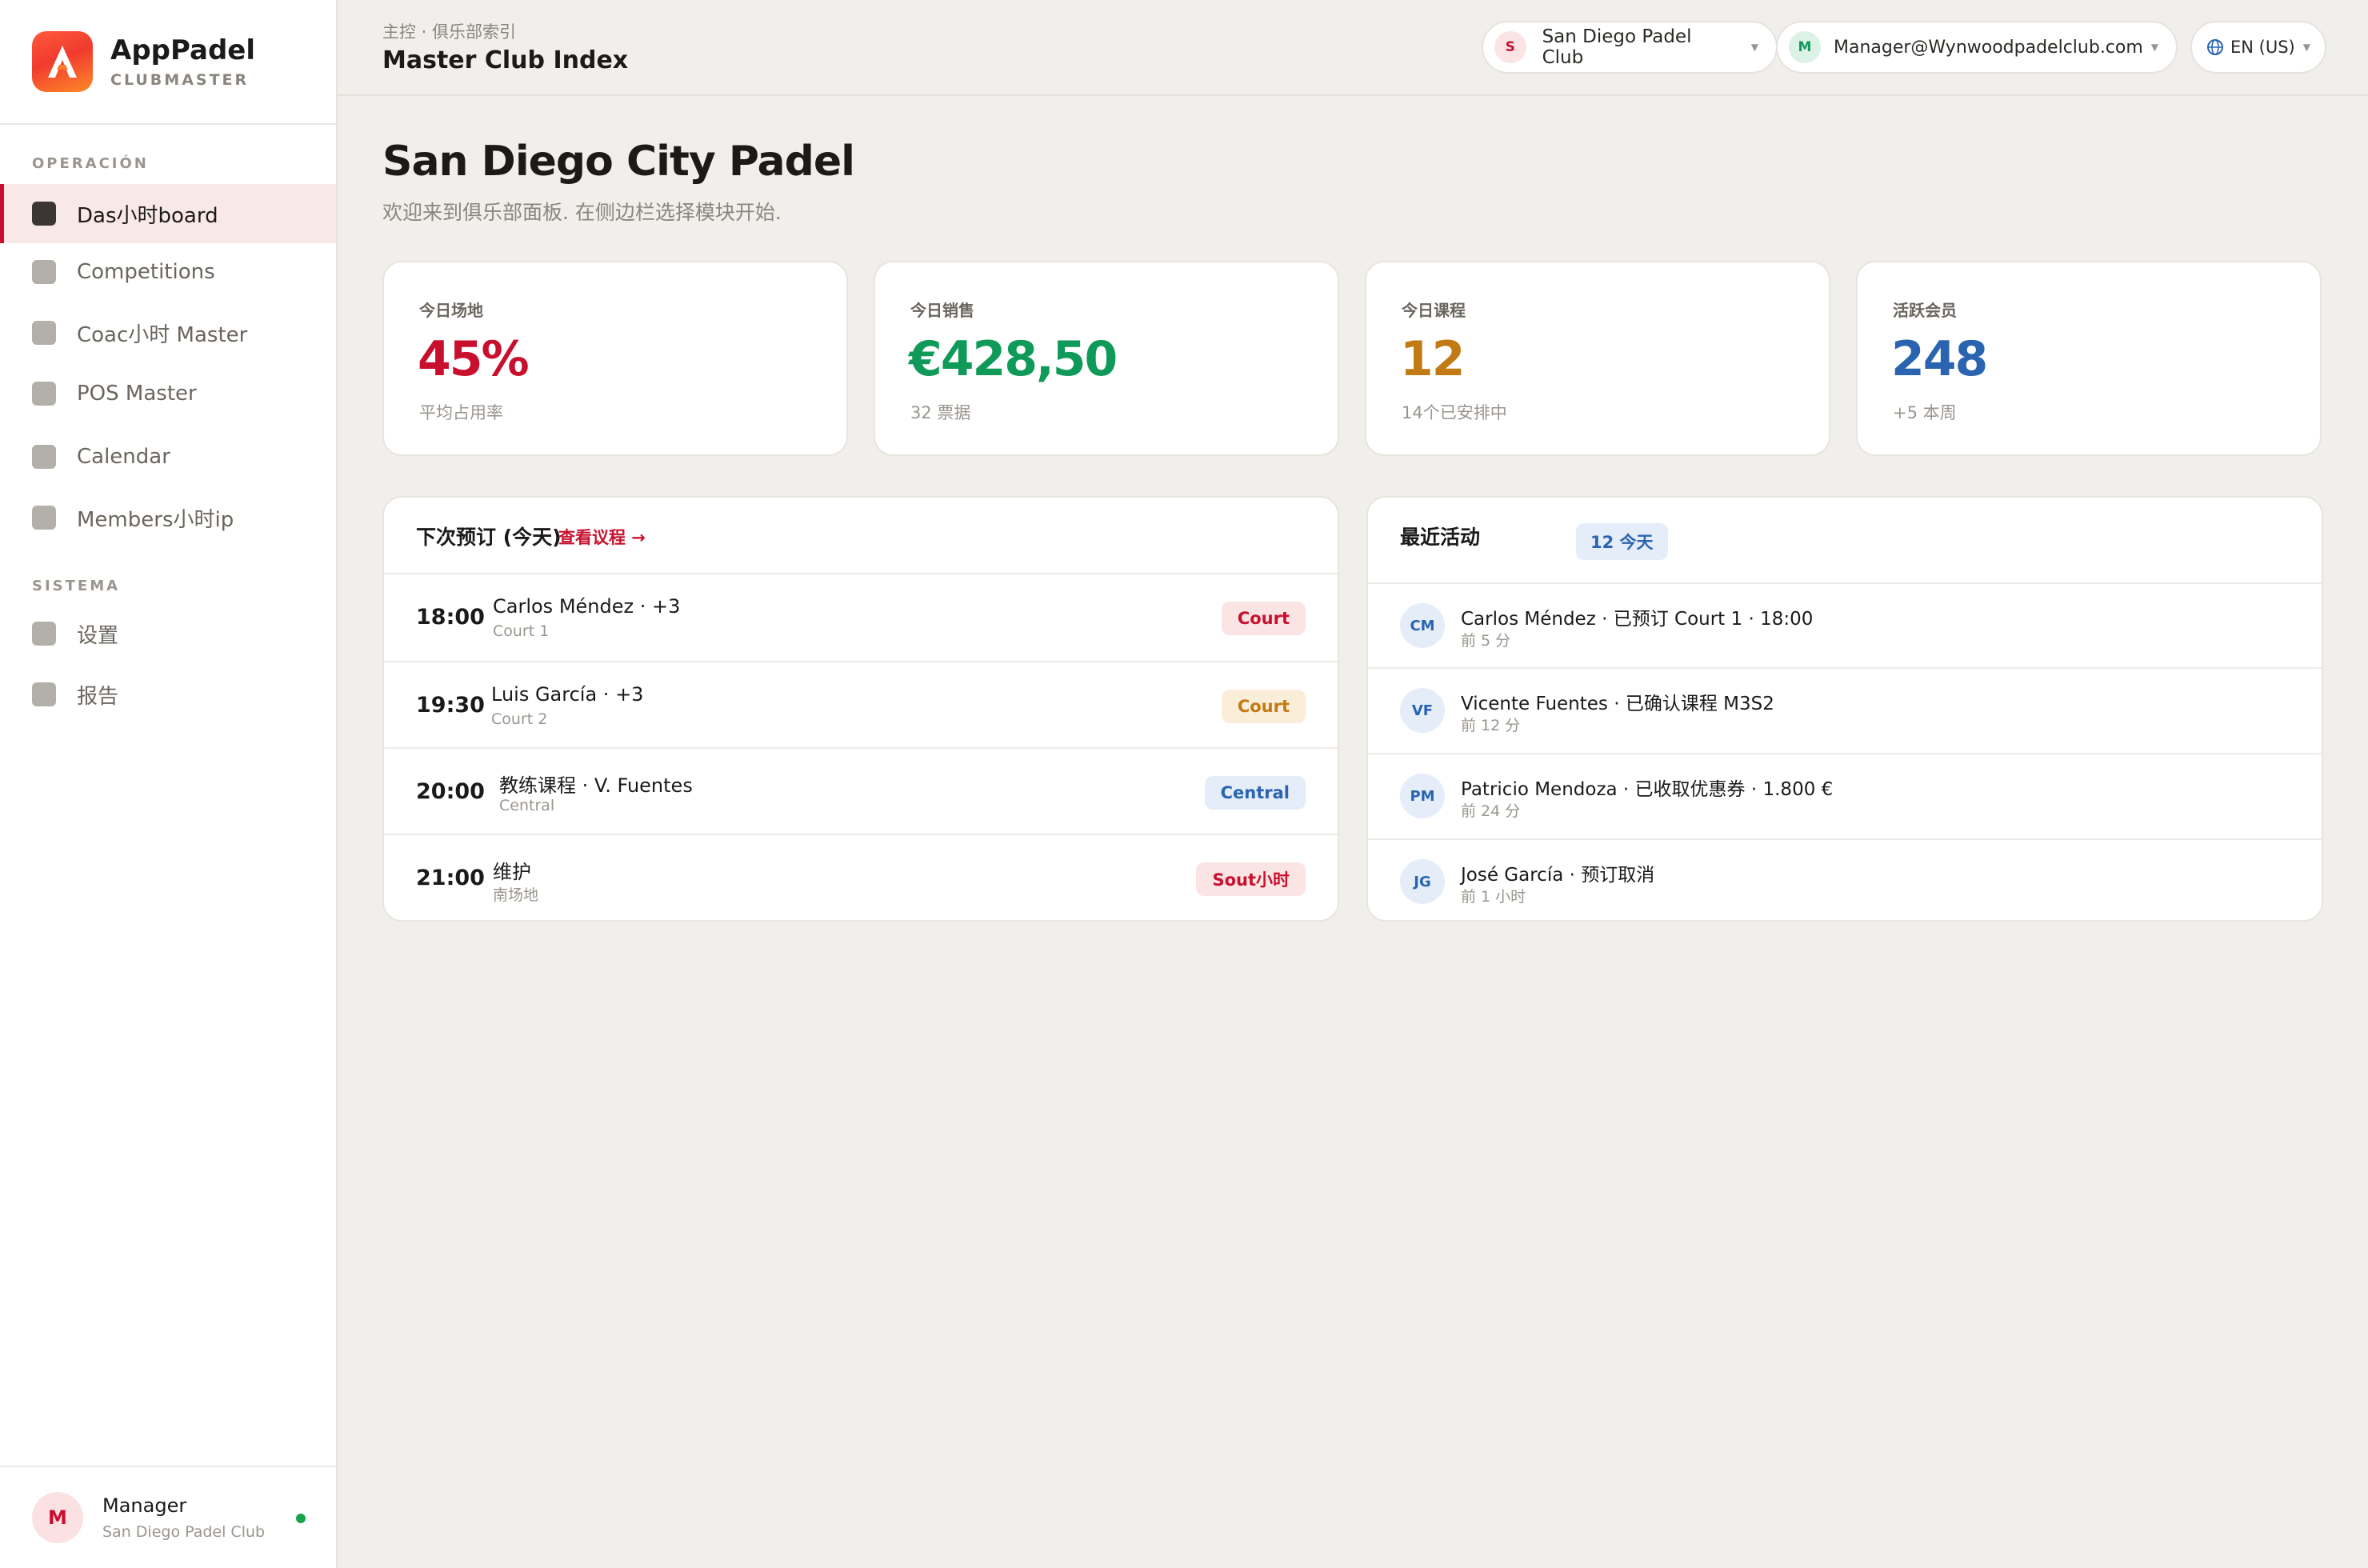 This screenshot has width=2368, height=1568. I want to click on sidebar-item-label: Competitions, so click(146, 272).